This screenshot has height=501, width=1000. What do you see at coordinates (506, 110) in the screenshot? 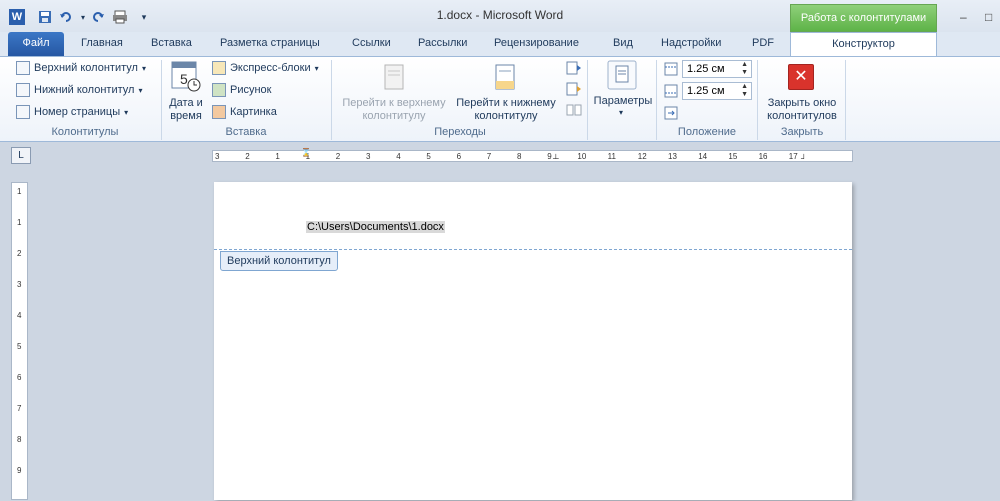
I see `goto-footer-button: Перейти к нижнему колонтитулу` at bounding box center [506, 110].